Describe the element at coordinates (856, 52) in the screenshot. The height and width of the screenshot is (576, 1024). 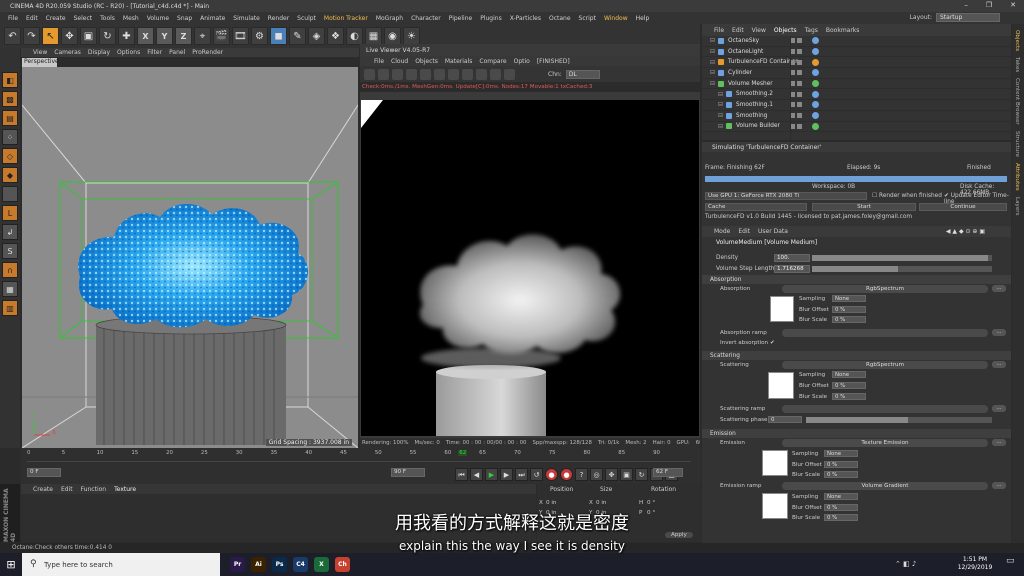
I see `object-row: ⊟ OctaneLight` at that location.